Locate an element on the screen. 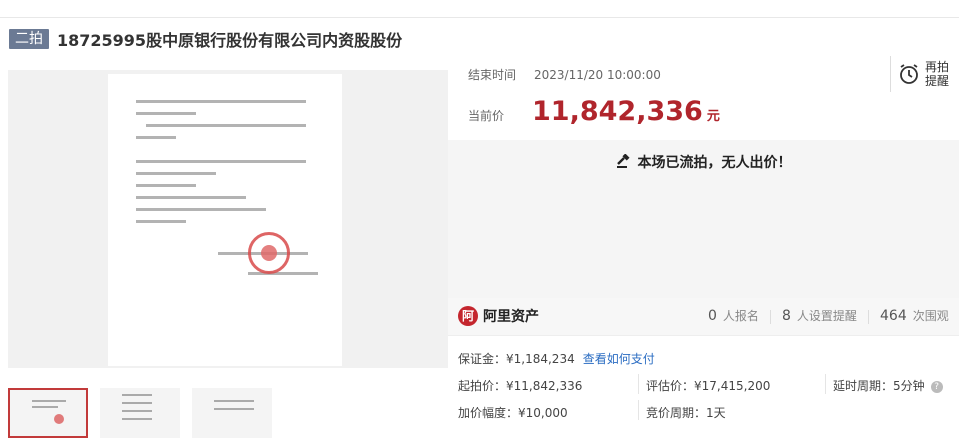 The width and height of the screenshot is (959, 438). question-icon: ? is located at coordinates (936, 387).